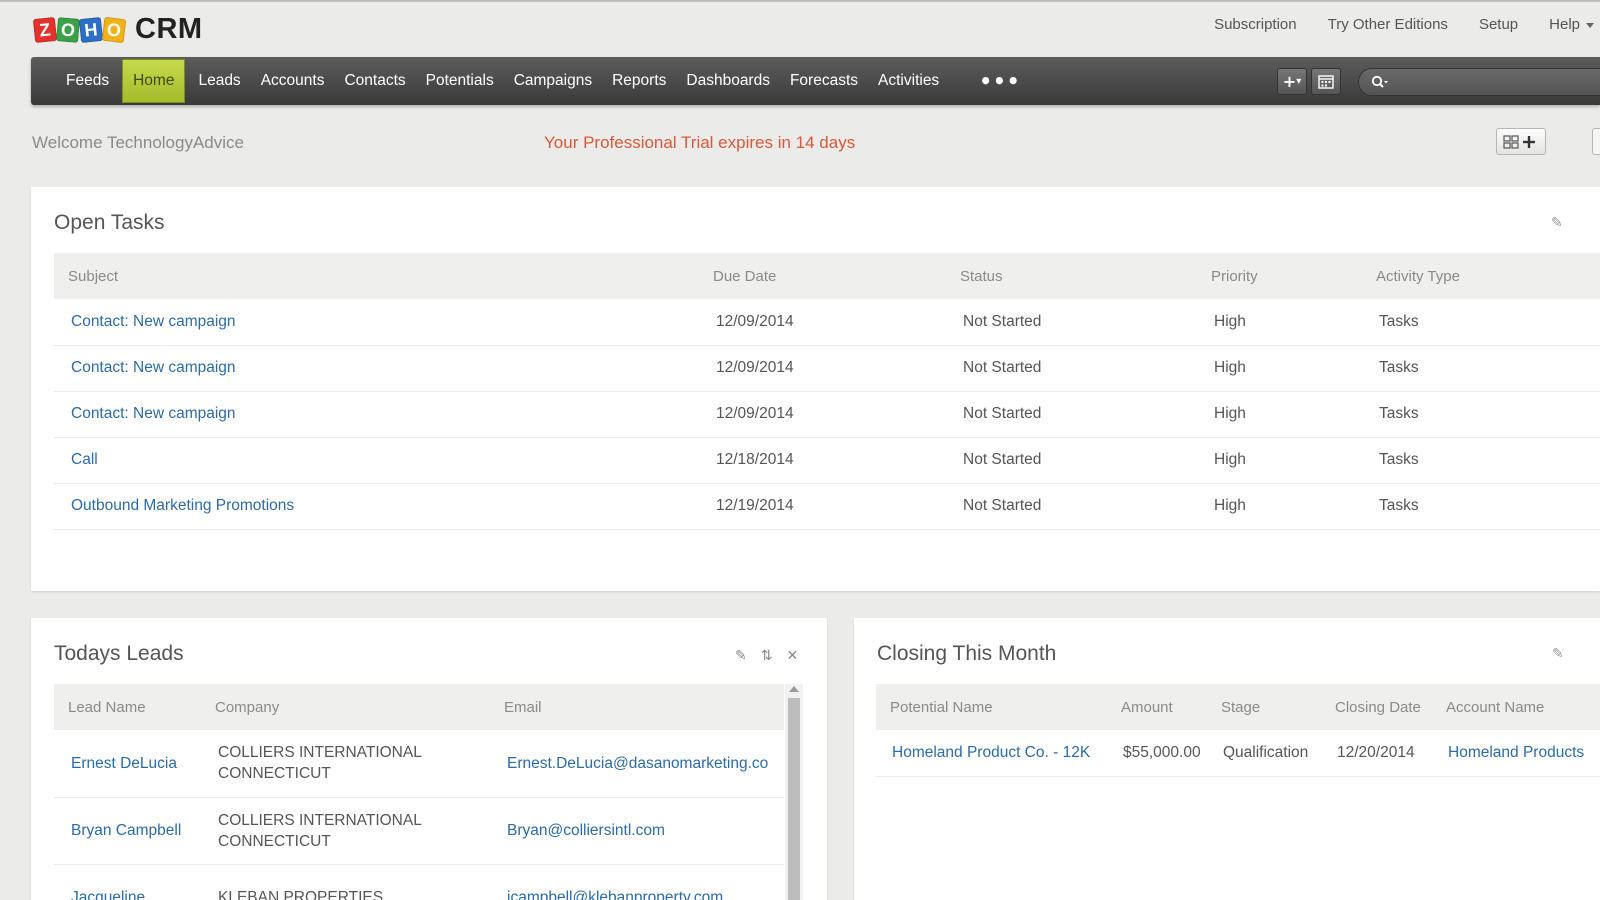  Describe the element at coordinates (759, 656) in the screenshot. I see `panel-actions: ✎ ⇅ ✕` at that location.